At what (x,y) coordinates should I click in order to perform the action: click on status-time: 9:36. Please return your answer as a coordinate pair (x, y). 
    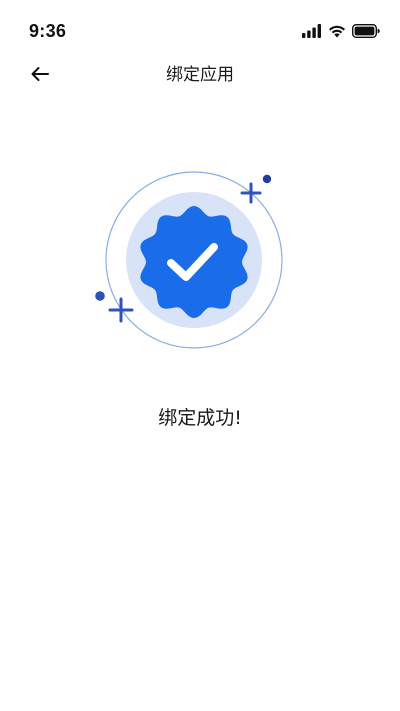
    Looking at the image, I should click on (48, 31).